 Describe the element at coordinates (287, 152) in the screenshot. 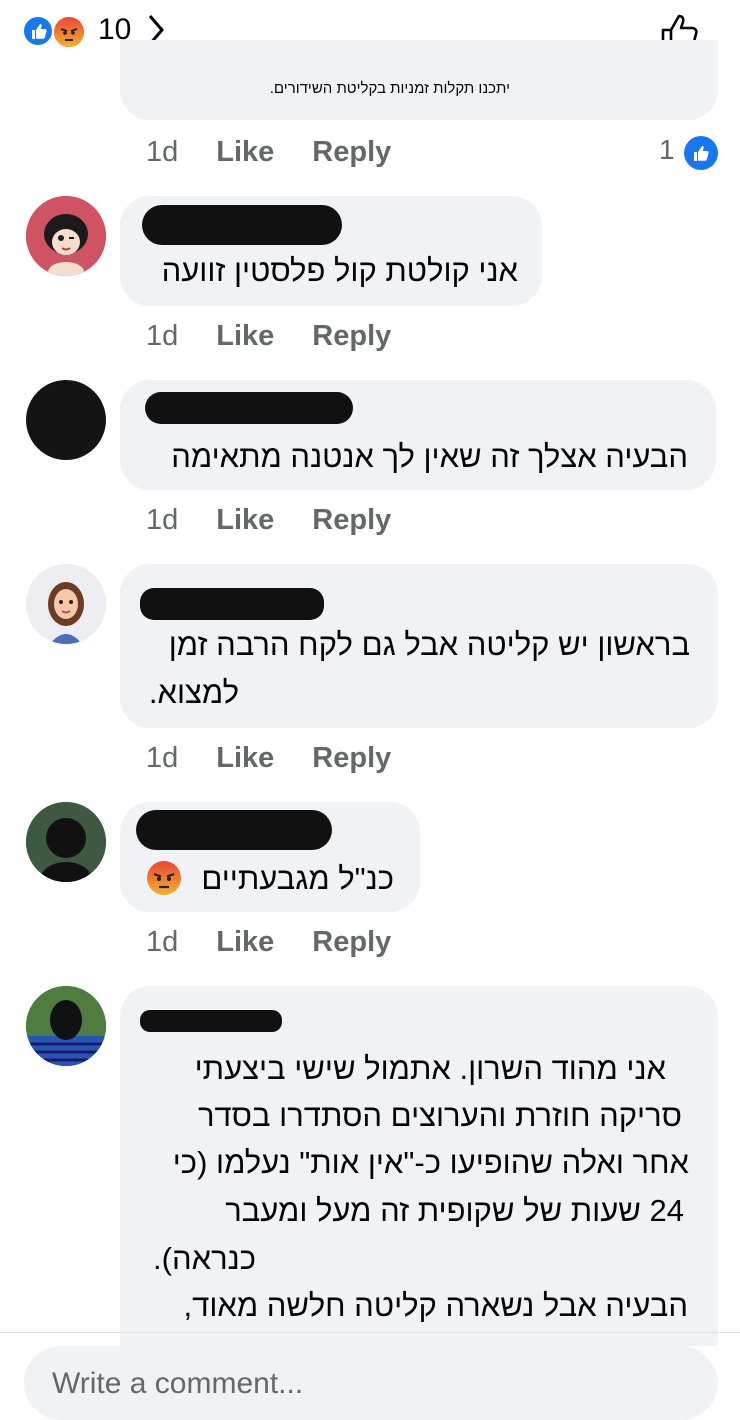

I see `comment-actions-previous: 1d Like Reply` at that location.